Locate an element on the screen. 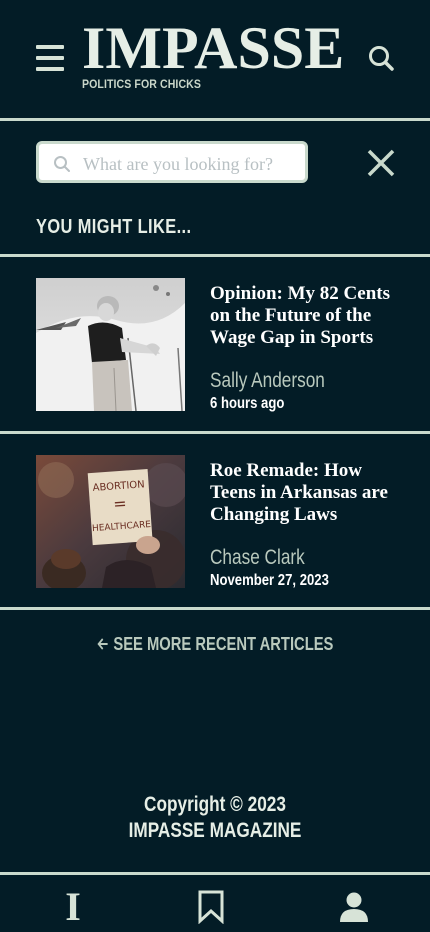 The image size is (430, 932). article-author: Chase Clark is located at coordinates (257, 558).